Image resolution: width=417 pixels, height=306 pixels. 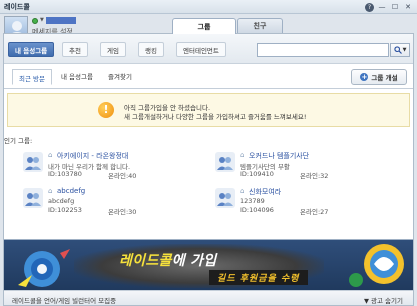 What do you see at coordinates (31, 49) in the screenshot?
I see `subnav-my-voice-groups: 내 음성그룹` at bounding box center [31, 49].